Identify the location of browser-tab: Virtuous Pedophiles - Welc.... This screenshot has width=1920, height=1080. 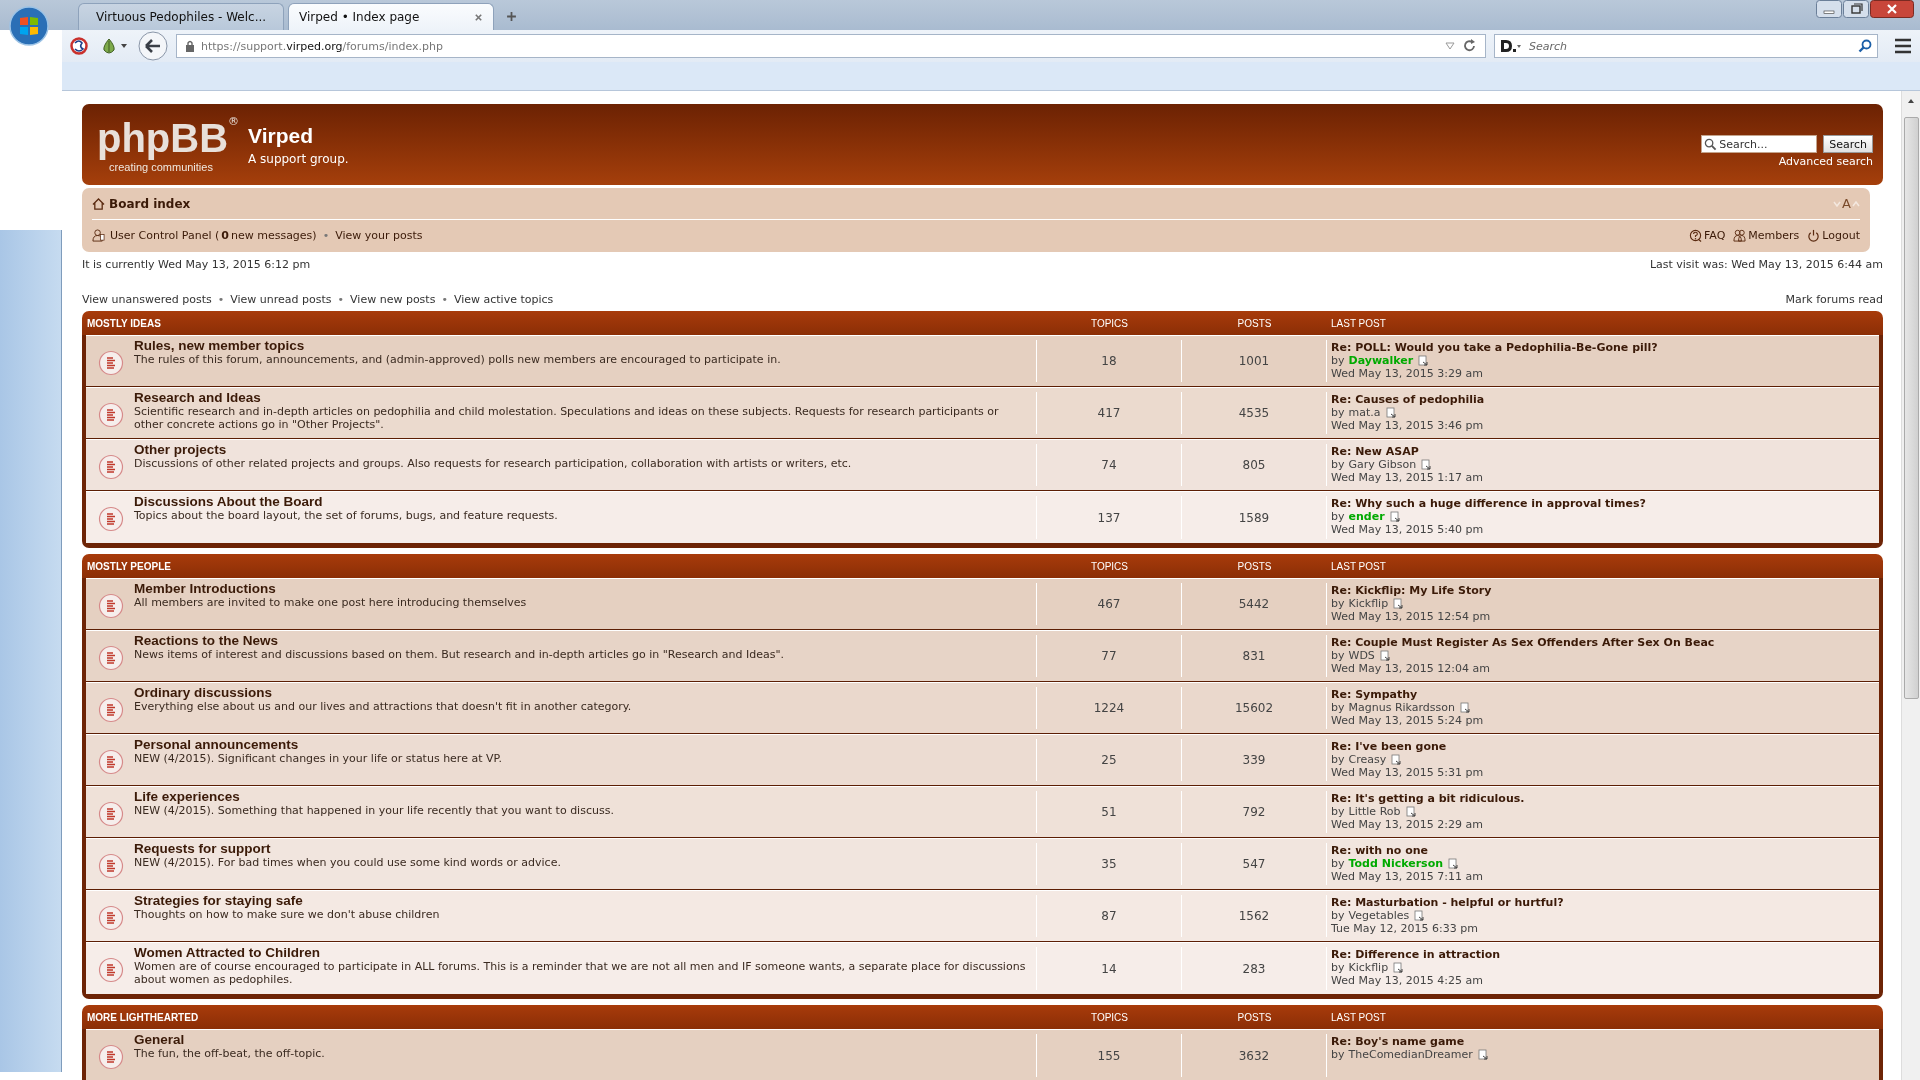
(181, 16).